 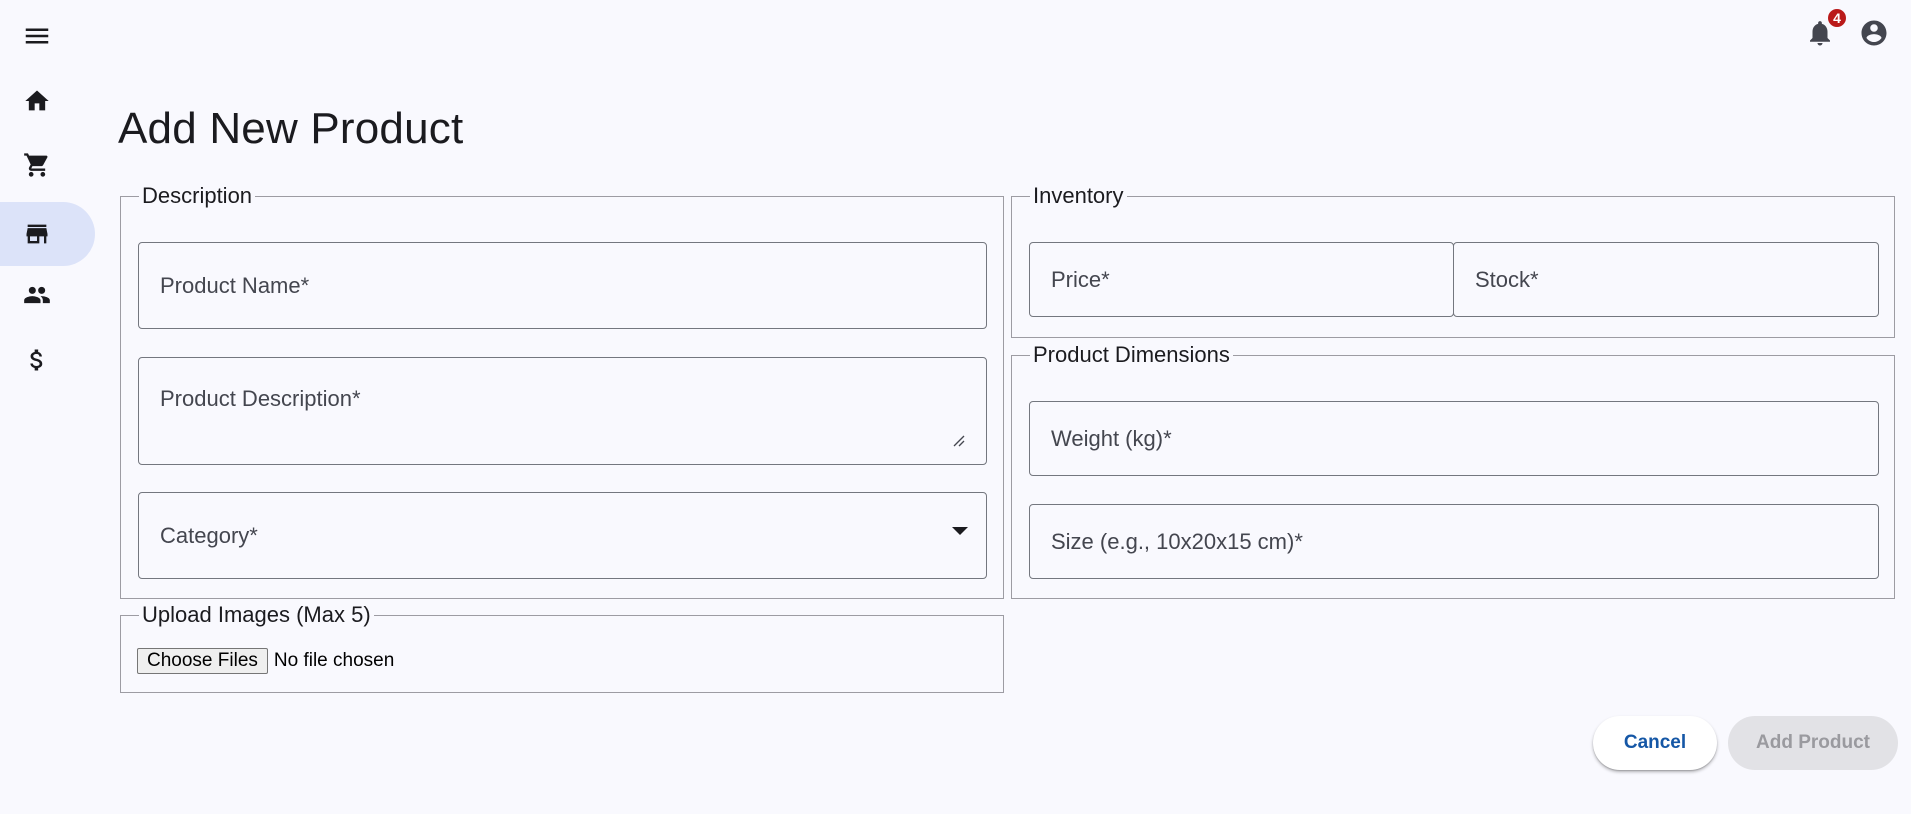 I want to click on weight-label: Weight (kg)*, so click(x=1111, y=438).